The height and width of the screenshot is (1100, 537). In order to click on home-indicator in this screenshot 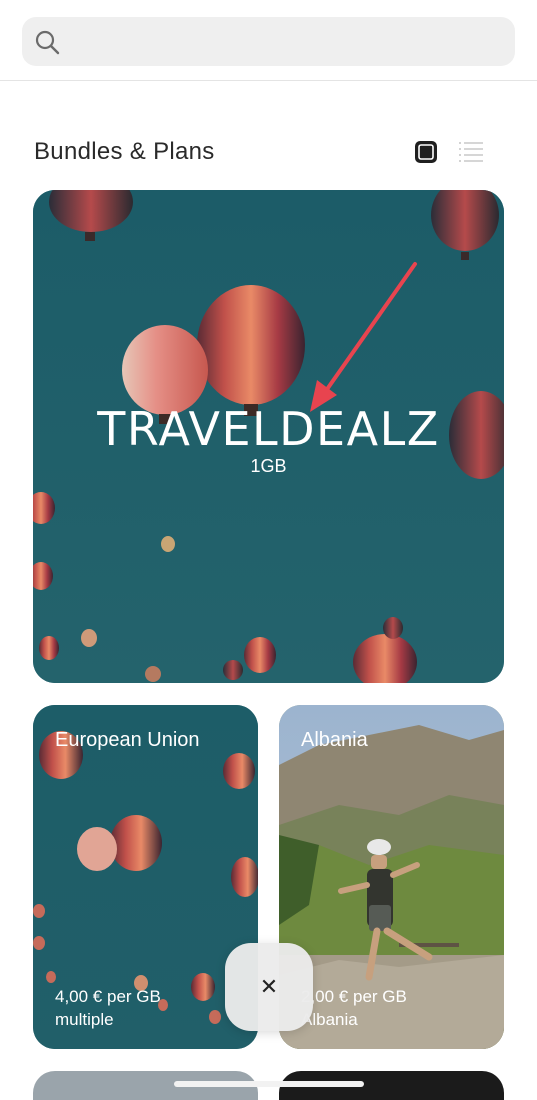, I will do `click(269, 1084)`.